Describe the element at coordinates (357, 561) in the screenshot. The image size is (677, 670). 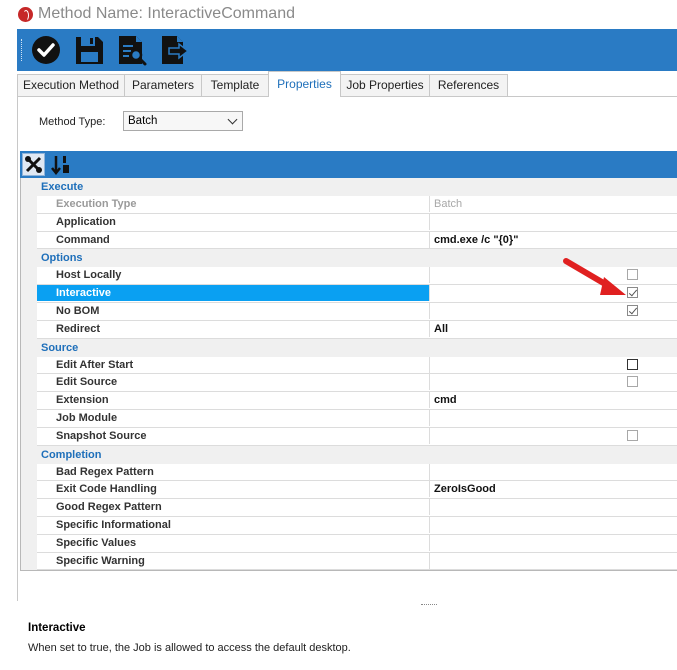
I see `property-row-specific-warning: Specific Warning` at that location.